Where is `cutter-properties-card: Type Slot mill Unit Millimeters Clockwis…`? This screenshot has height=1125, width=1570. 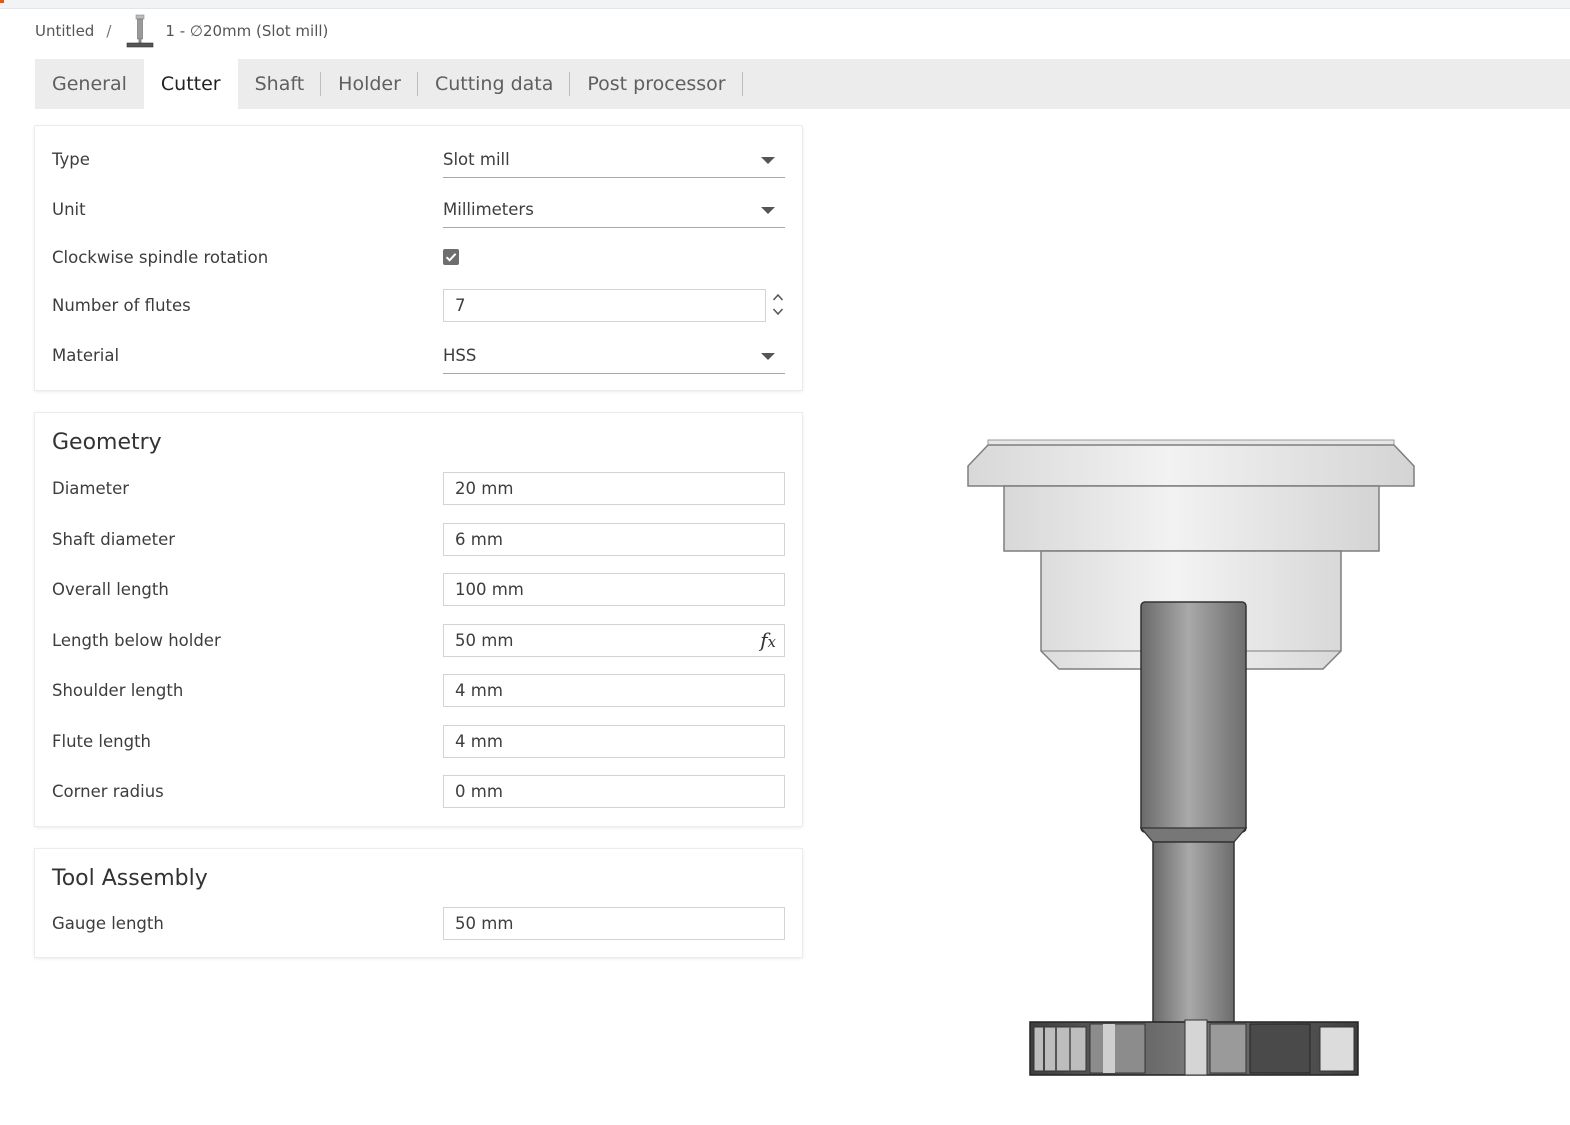
cutter-properties-card: Type Slot mill Unit Millimeters Clockwis… is located at coordinates (418, 258).